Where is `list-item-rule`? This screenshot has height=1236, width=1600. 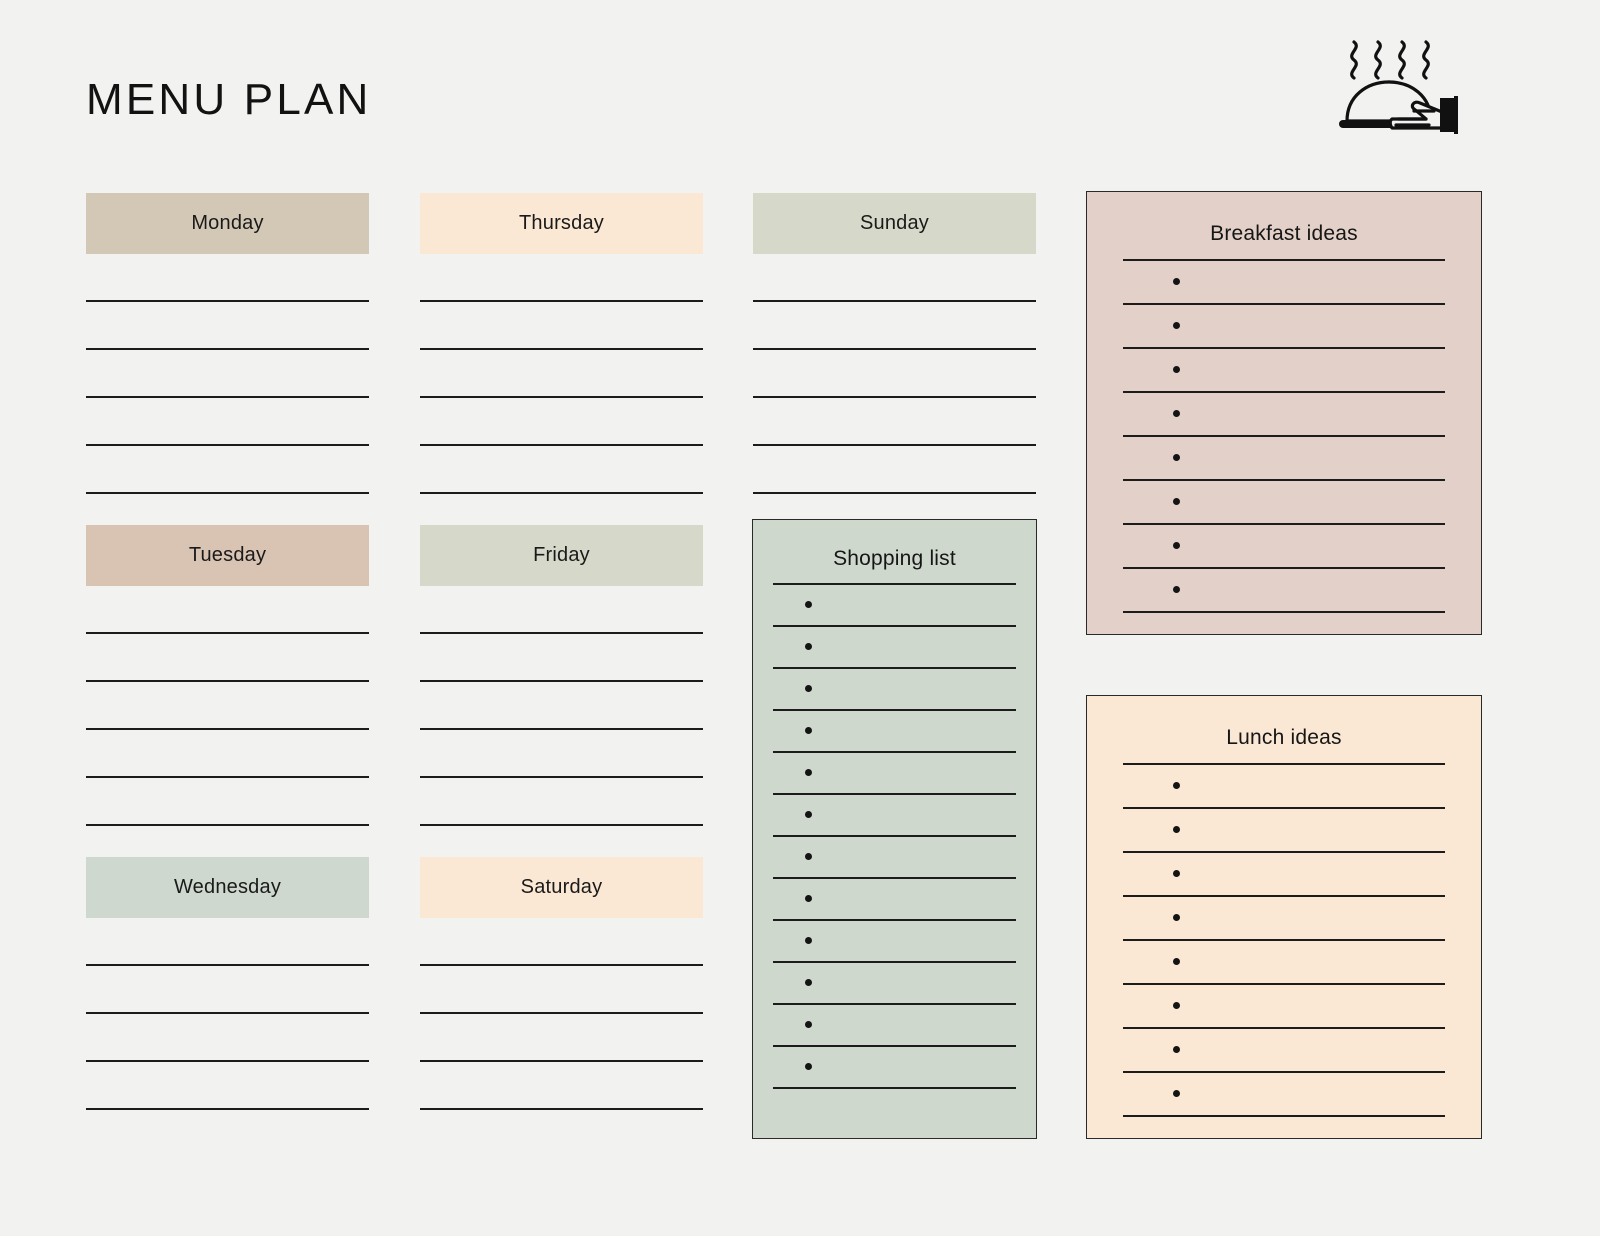 list-item-rule is located at coordinates (1284, 1116).